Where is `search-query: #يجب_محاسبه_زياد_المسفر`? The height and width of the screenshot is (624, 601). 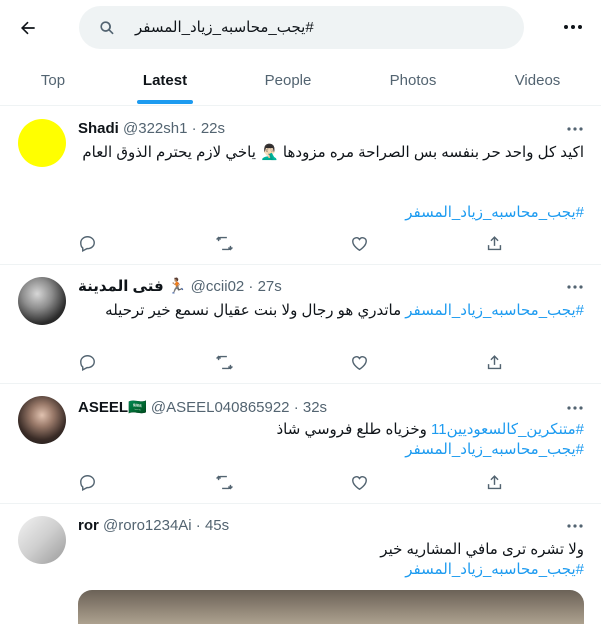
search-query: #يجب_محاسبه_زياد_المسفر is located at coordinates (224, 27).